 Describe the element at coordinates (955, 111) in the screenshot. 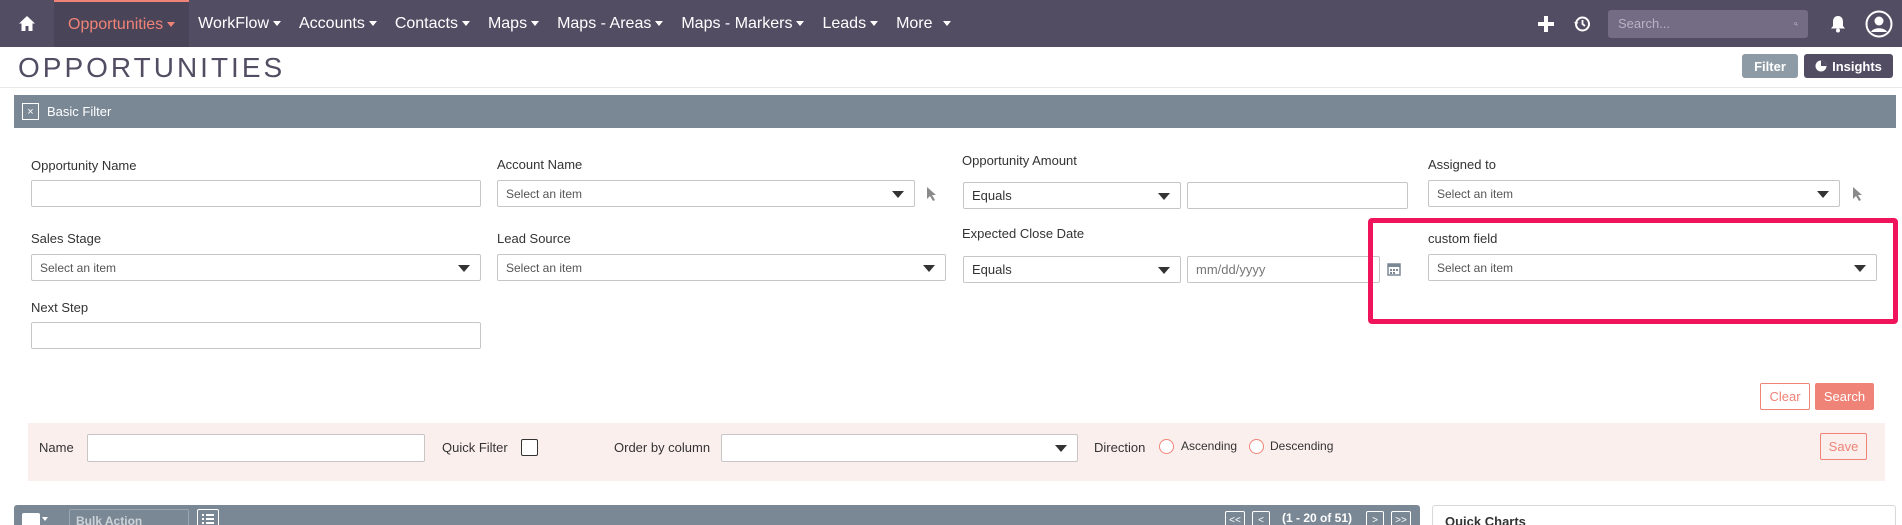

I see `basic-filter-header: × Basic Filter` at that location.